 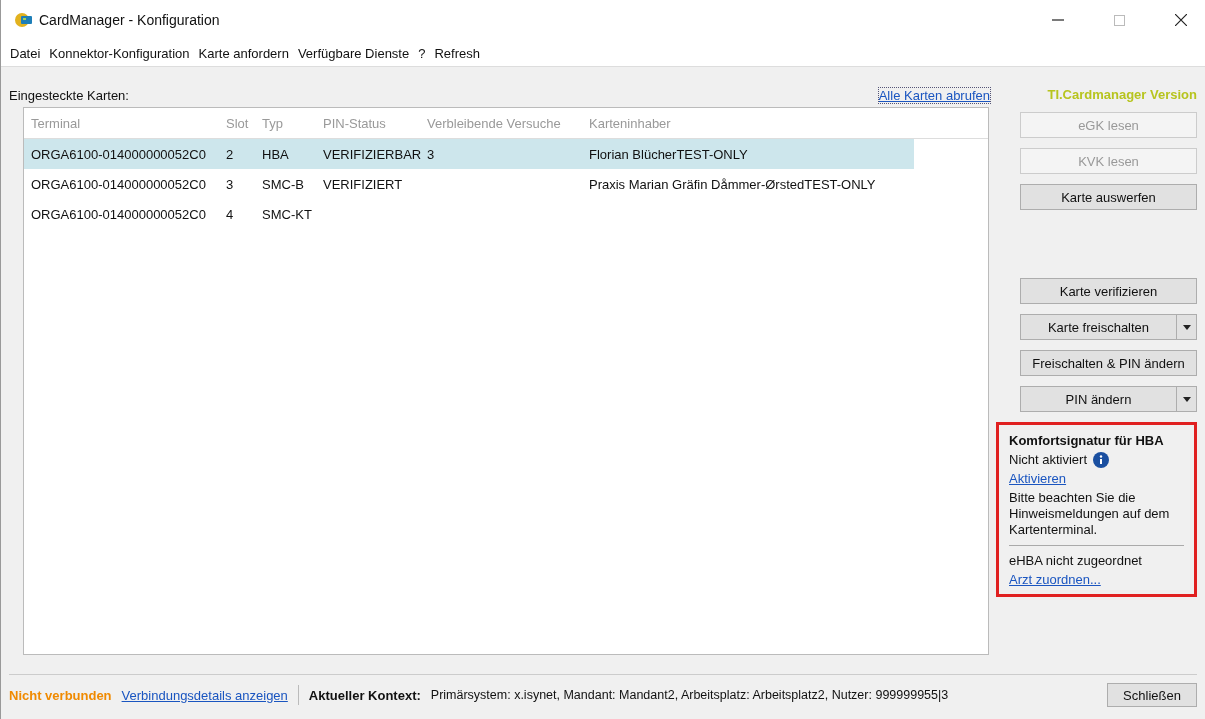 I want to click on table-cell: SMC-KT, so click(x=287, y=214).